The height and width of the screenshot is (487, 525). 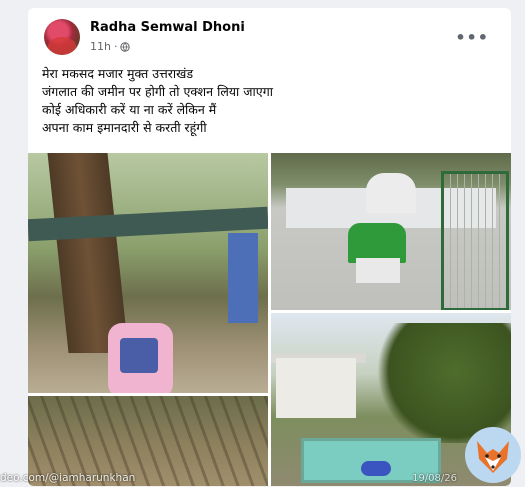 What do you see at coordinates (493, 455) in the screenshot?
I see `fox-logo-icon` at bounding box center [493, 455].